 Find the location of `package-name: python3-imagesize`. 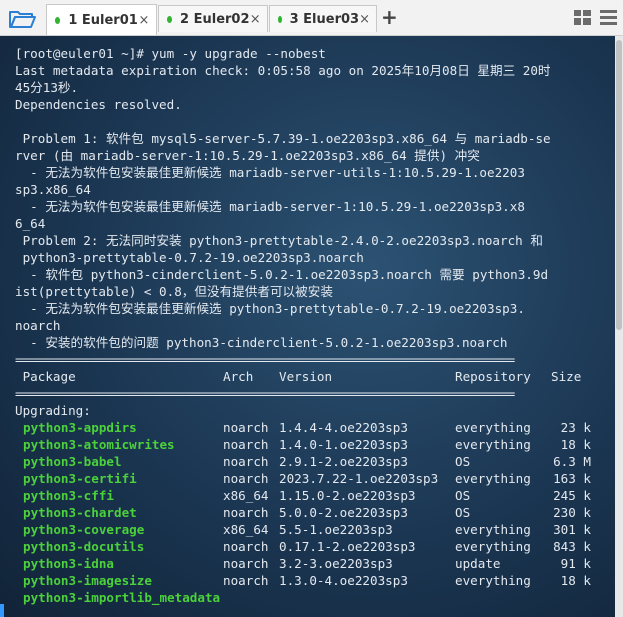

package-name: python3-imagesize is located at coordinates (87, 580).